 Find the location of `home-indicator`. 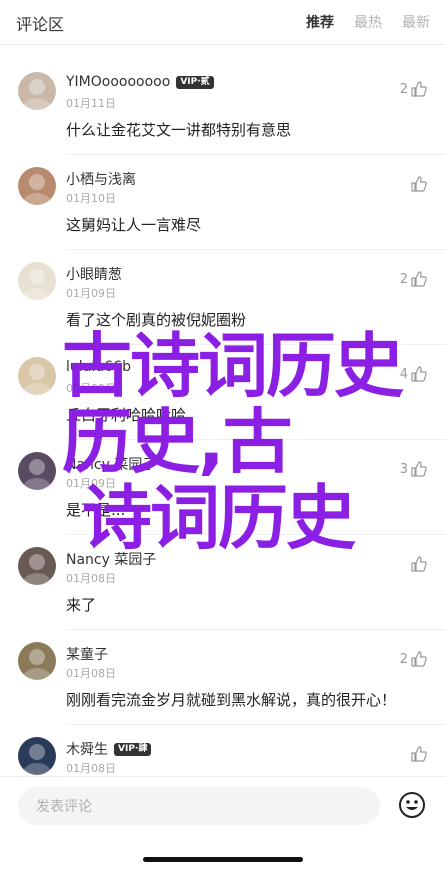

home-indicator is located at coordinates (223, 859).